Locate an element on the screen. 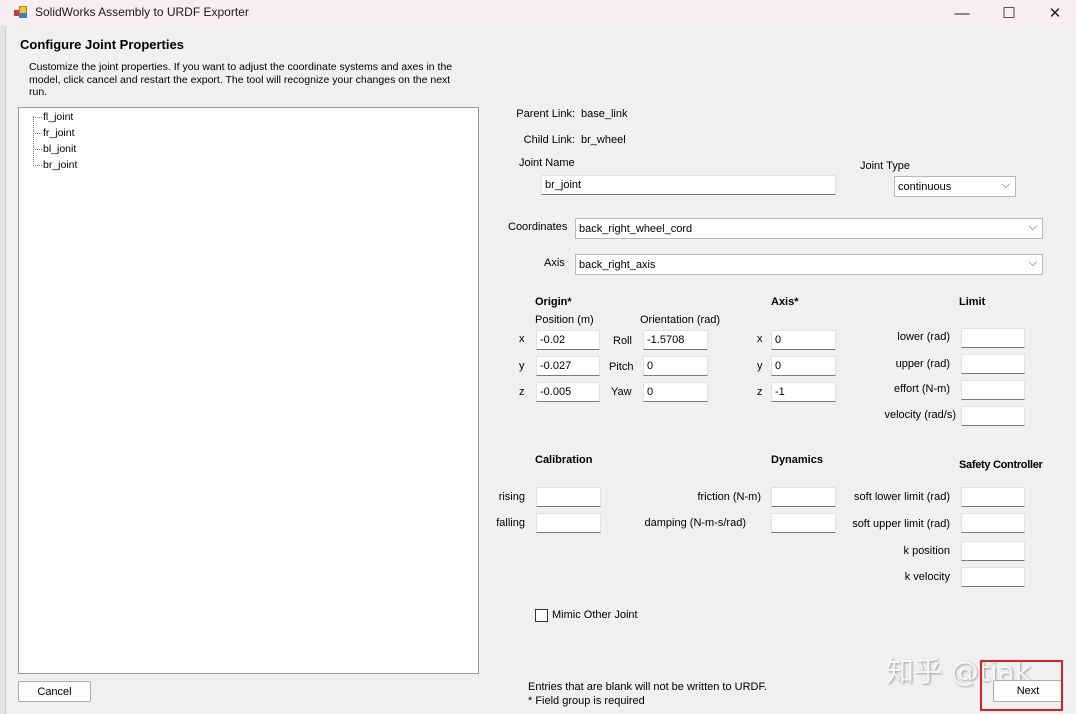 This screenshot has height=714, width=1076. page-title: Configure Joint Properties is located at coordinates (102, 44).